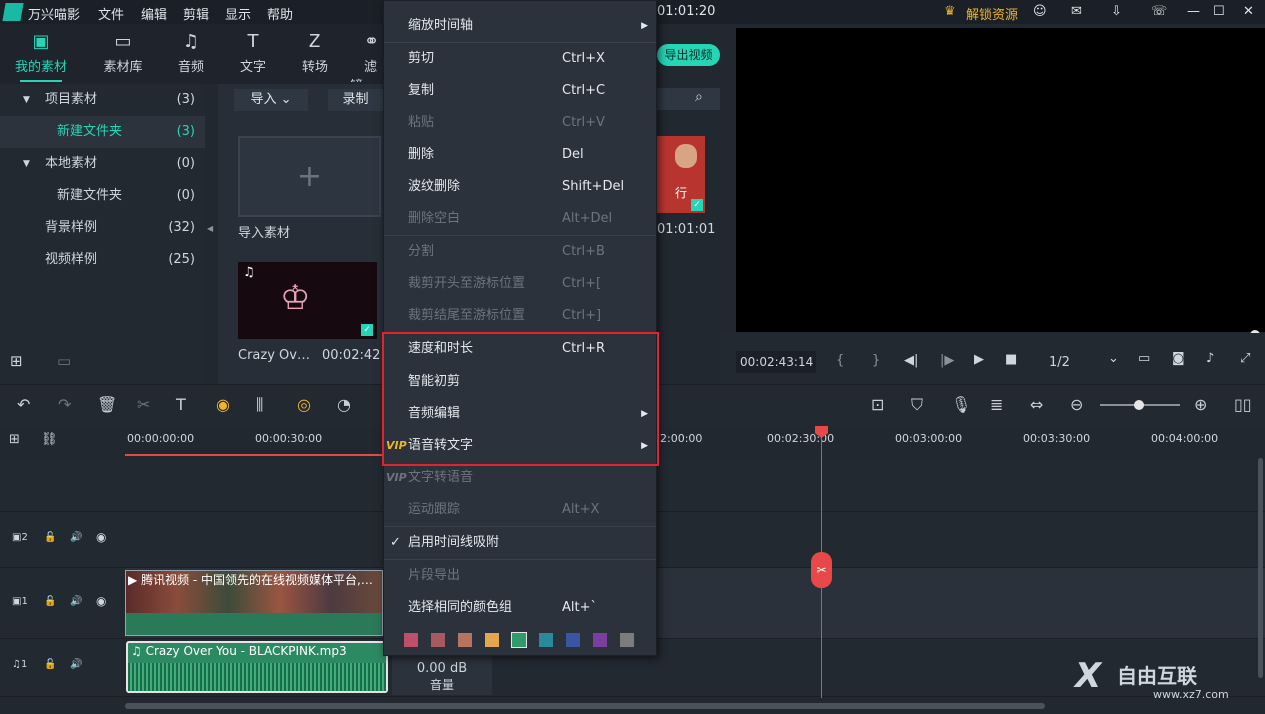 The height and width of the screenshot is (714, 1265). What do you see at coordinates (259, 405) in the screenshot?
I see `audio-split-icon: ⫼` at bounding box center [259, 405].